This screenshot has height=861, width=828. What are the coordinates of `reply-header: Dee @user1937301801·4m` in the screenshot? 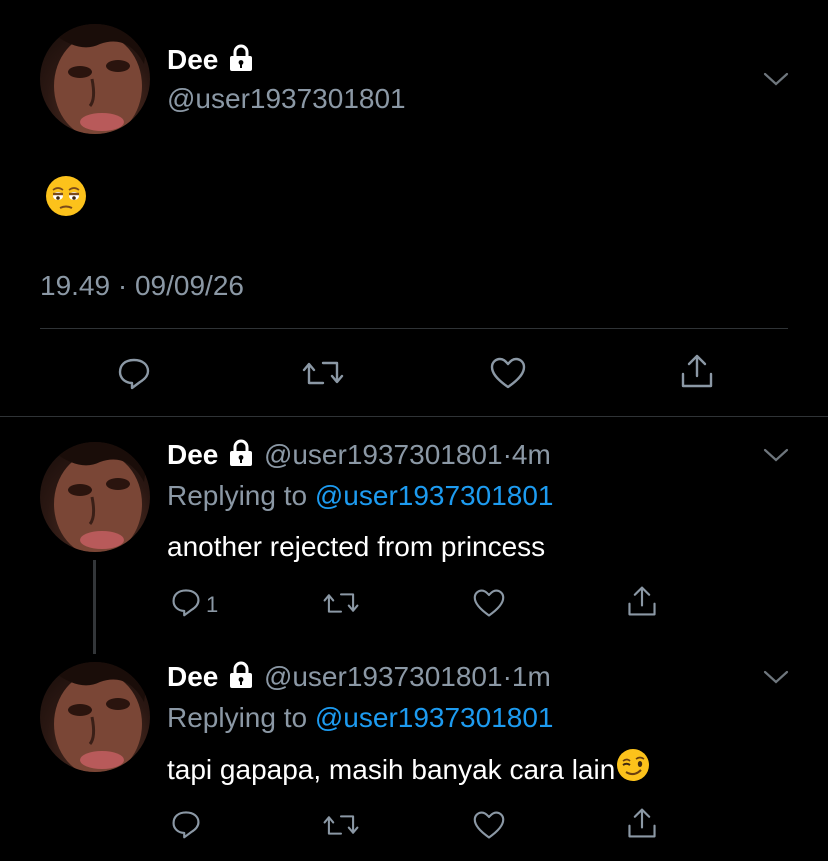 It's located at (359, 456).